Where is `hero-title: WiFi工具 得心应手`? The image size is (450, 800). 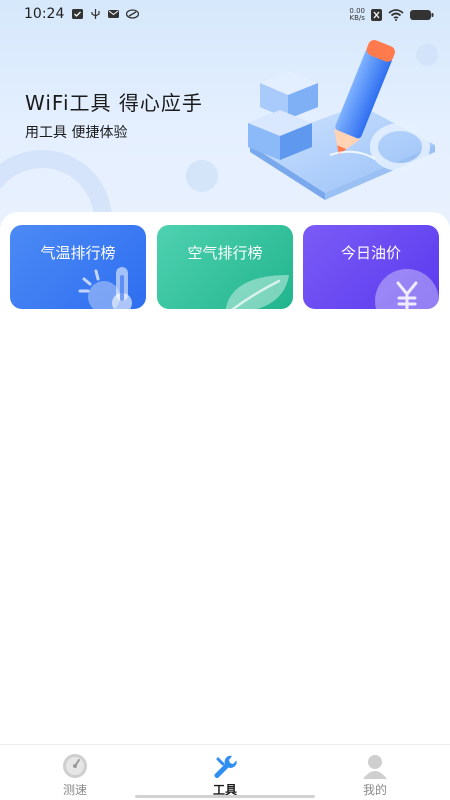
hero-title: WiFi工具 得心应手 is located at coordinates (114, 103).